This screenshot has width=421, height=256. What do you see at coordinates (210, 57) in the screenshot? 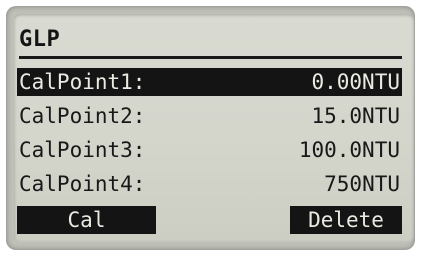
I see `title-divider` at bounding box center [210, 57].